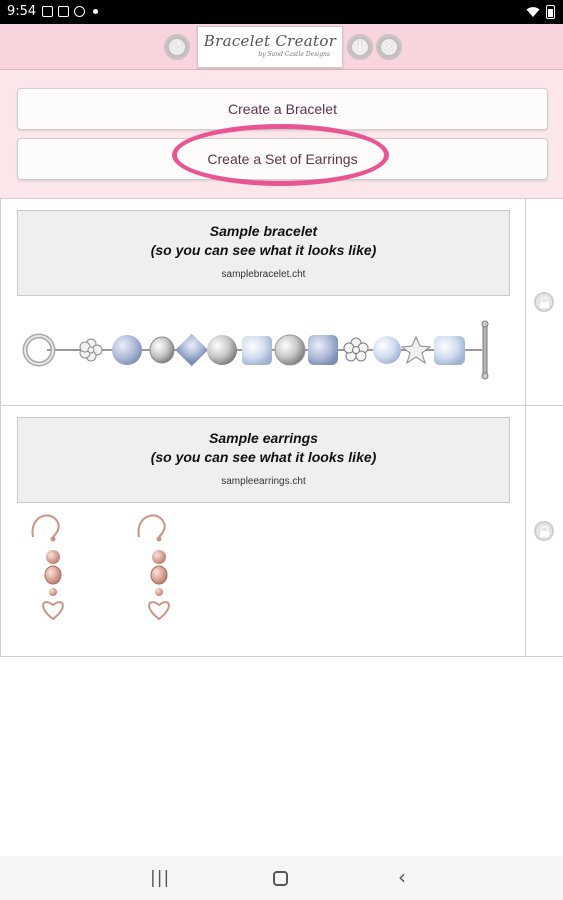  What do you see at coordinates (47, 11) in the screenshot?
I see `gallery-notification-icon` at bounding box center [47, 11].